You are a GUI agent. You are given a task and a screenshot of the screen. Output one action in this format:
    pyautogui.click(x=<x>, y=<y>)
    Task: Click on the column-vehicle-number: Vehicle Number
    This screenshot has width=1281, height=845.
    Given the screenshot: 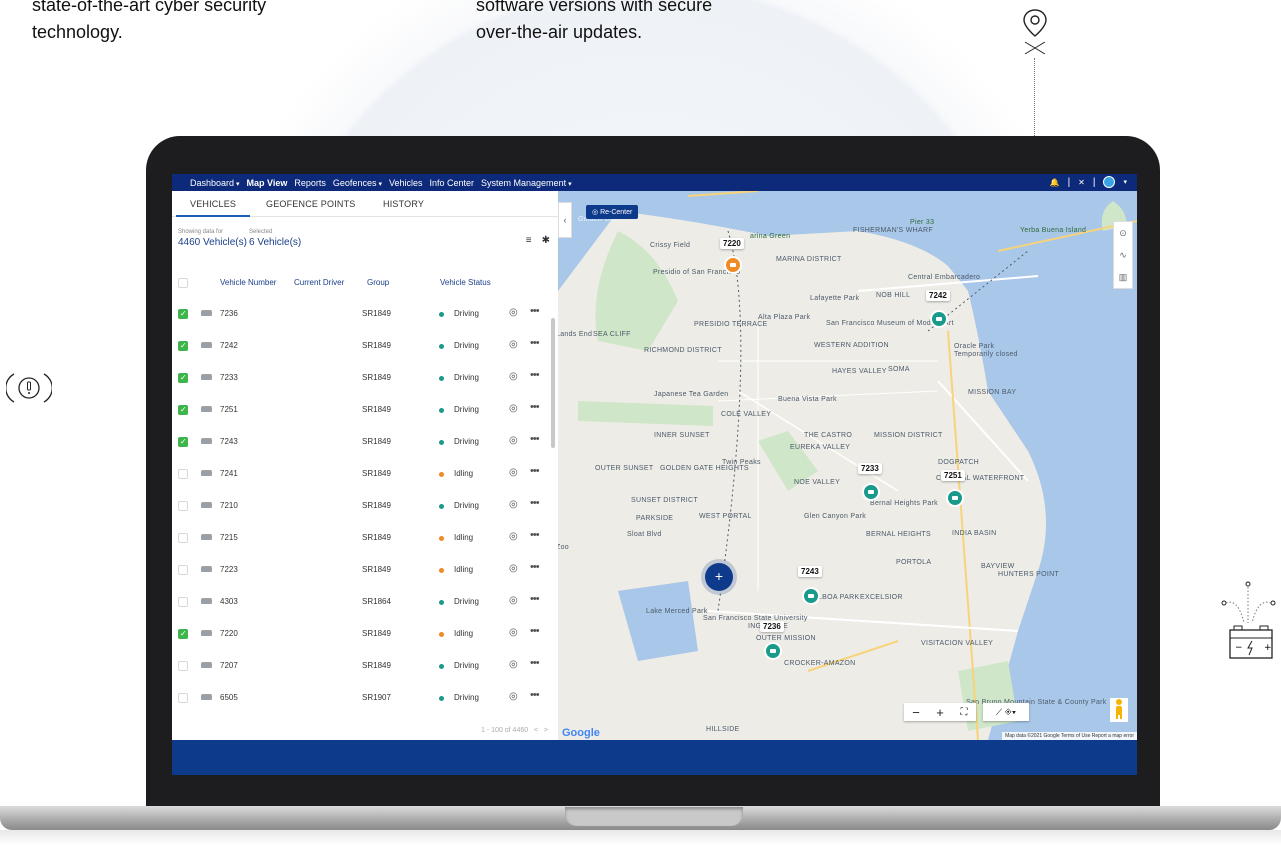 What is the action you would take?
    pyautogui.click(x=248, y=282)
    